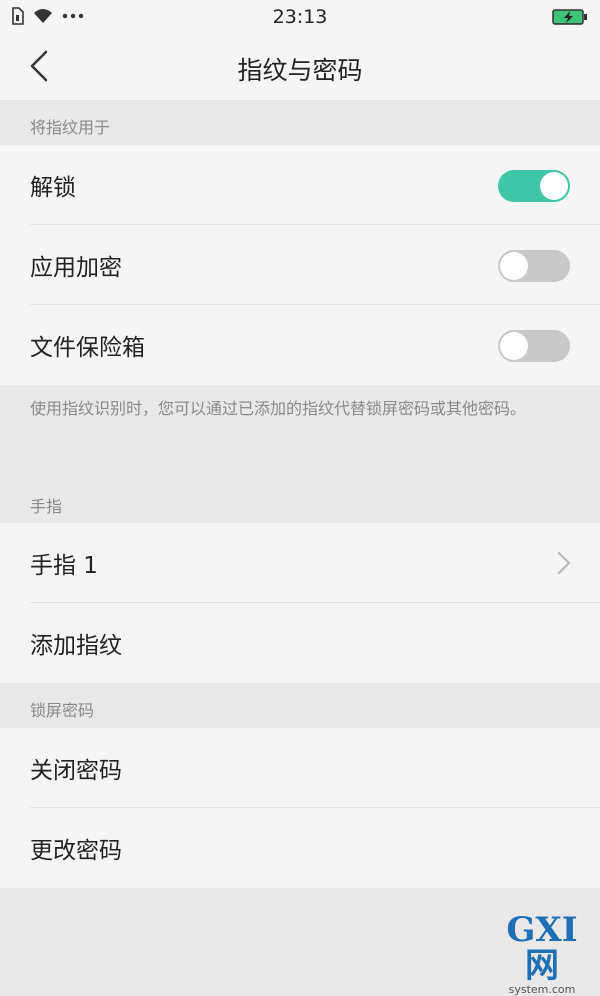 The height and width of the screenshot is (996, 600). Describe the element at coordinates (300, 563) in the screenshot. I see `row-finger-1: 手指 1` at that location.